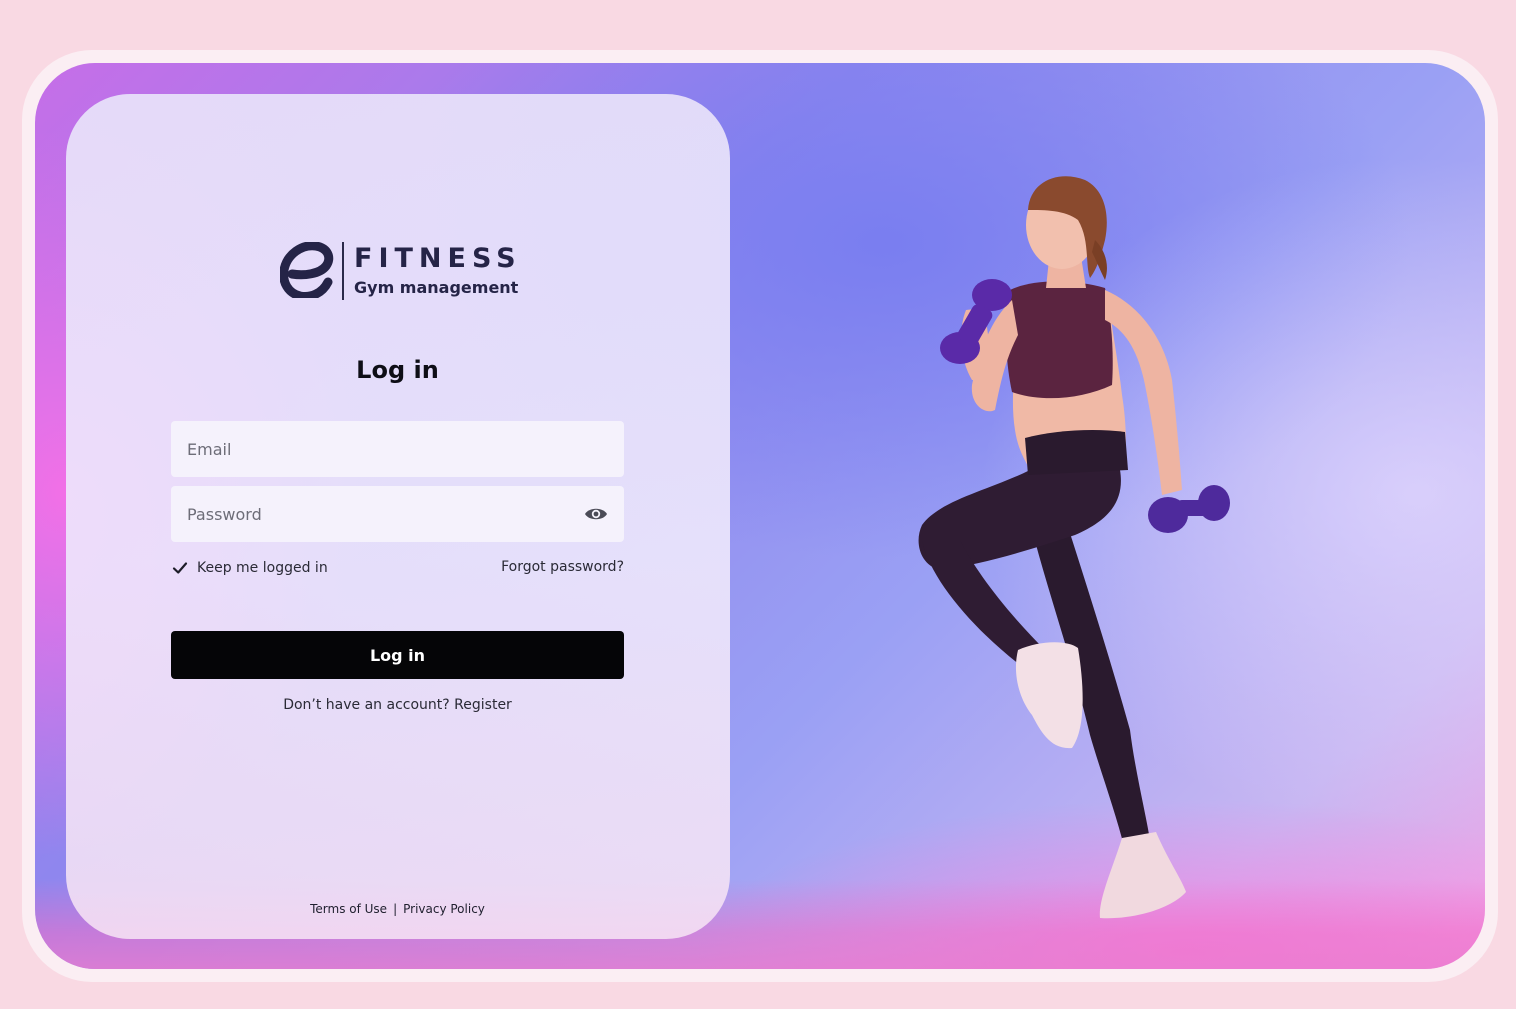 The image size is (1516, 1009). I want to click on register-prompt: Don’t have an account? Register, so click(397, 705).